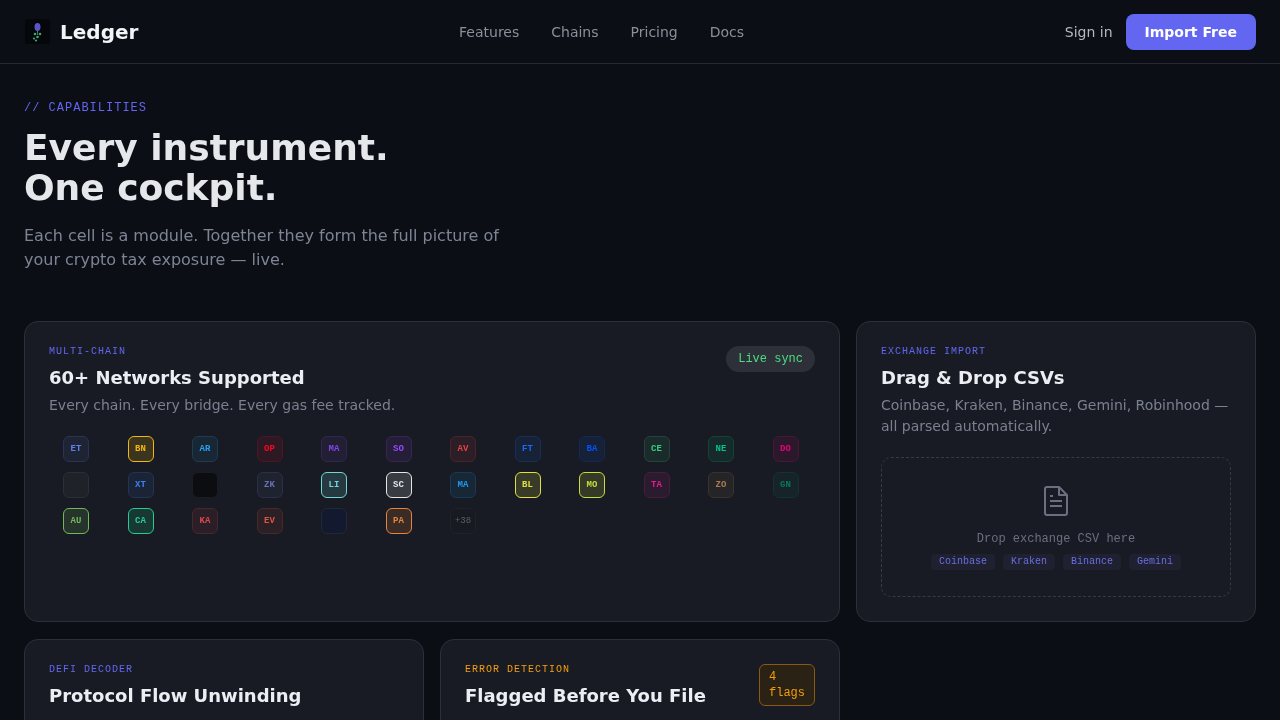 This screenshot has height=720, width=1280. Describe the element at coordinates (656, 449) in the screenshot. I see `chain-tile: CE` at that location.